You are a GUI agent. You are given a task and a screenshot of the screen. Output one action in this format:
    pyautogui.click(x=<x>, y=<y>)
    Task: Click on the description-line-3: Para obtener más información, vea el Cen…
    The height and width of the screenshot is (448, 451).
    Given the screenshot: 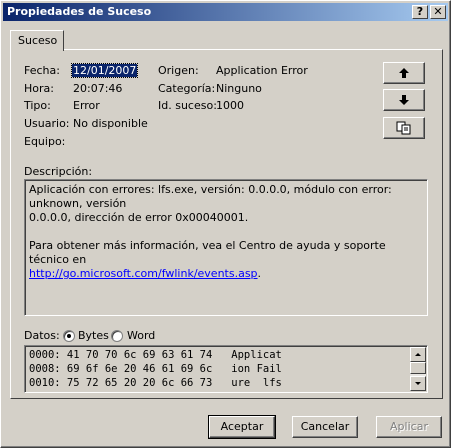 What is the action you would take?
    pyautogui.click(x=207, y=252)
    